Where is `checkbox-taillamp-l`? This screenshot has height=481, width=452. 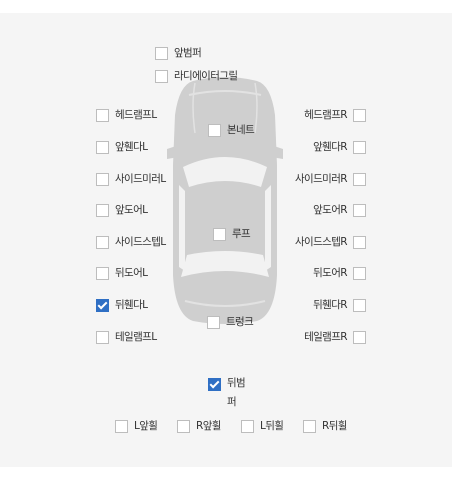
checkbox-taillamp-l is located at coordinates (102, 337).